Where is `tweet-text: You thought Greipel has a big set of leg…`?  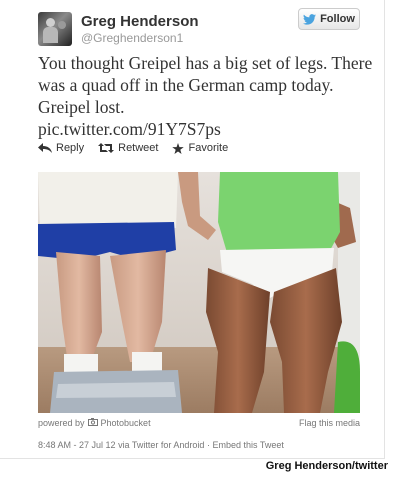
tweet-text: You thought Greipel has a big set of leg… is located at coordinates (205, 85).